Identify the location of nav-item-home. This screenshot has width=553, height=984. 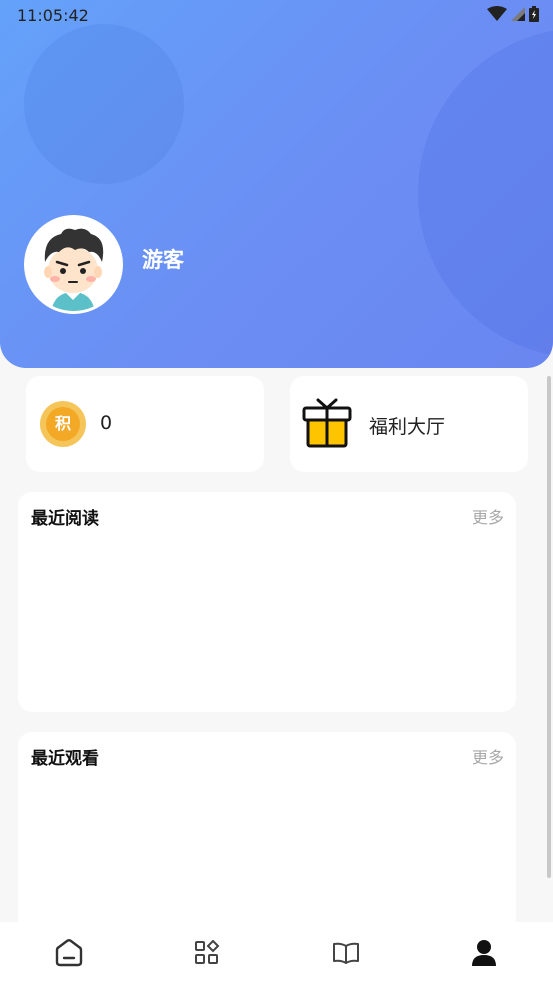
(69, 953).